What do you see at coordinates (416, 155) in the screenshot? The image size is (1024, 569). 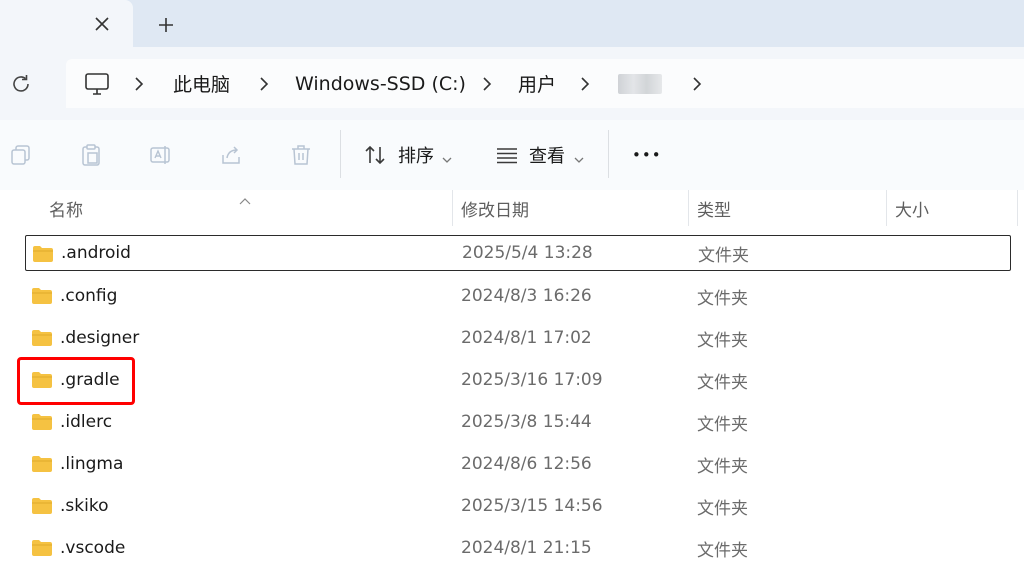 I see `sort-button-label: 排序` at bounding box center [416, 155].